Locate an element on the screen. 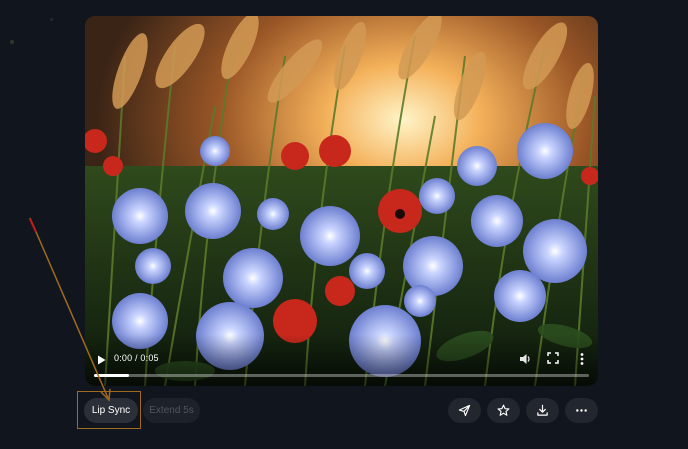 The height and width of the screenshot is (449, 688). video-progress-fill is located at coordinates (111, 375).